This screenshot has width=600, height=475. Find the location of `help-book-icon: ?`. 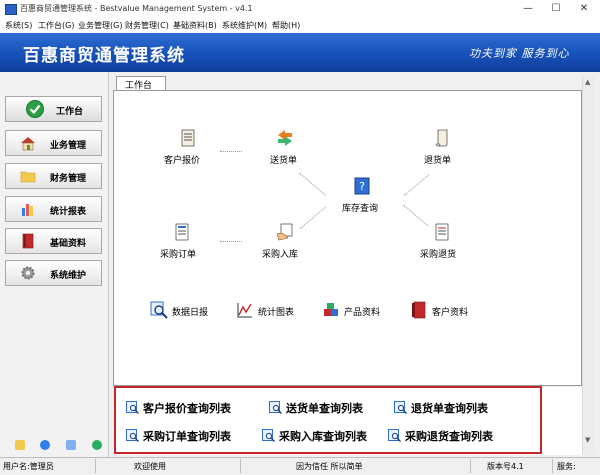

help-book-icon: ? is located at coordinates (362, 186).